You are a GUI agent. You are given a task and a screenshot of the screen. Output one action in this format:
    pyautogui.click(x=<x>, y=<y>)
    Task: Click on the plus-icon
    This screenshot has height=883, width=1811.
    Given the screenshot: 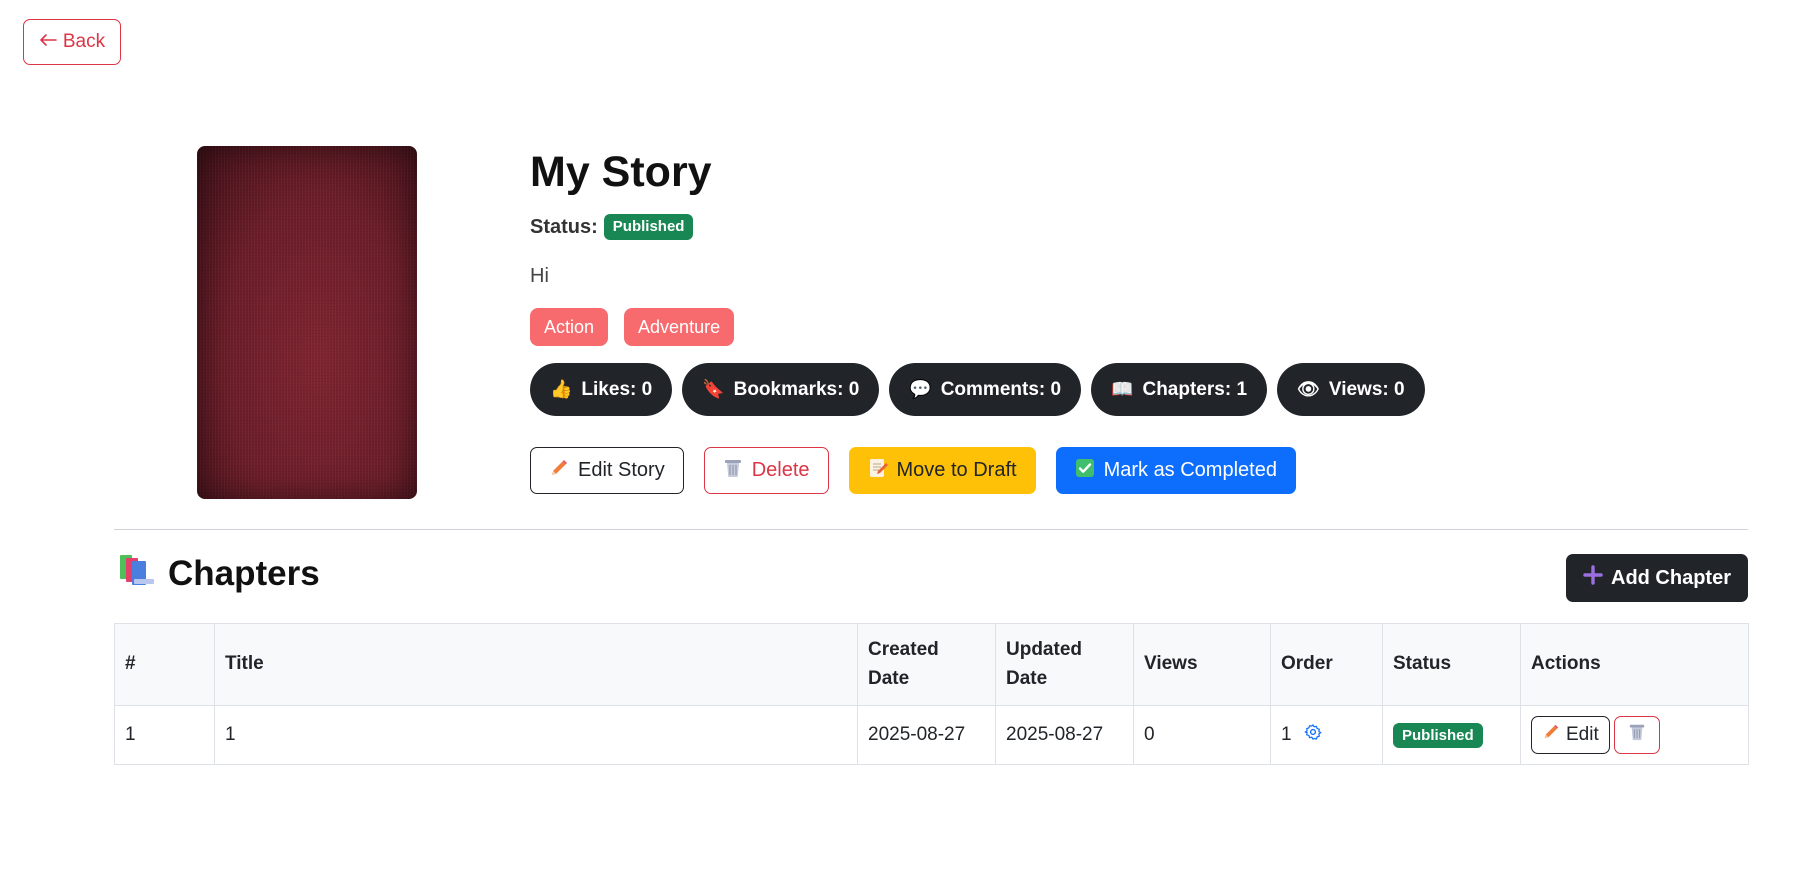 What is the action you would take?
    pyautogui.click(x=1593, y=578)
    